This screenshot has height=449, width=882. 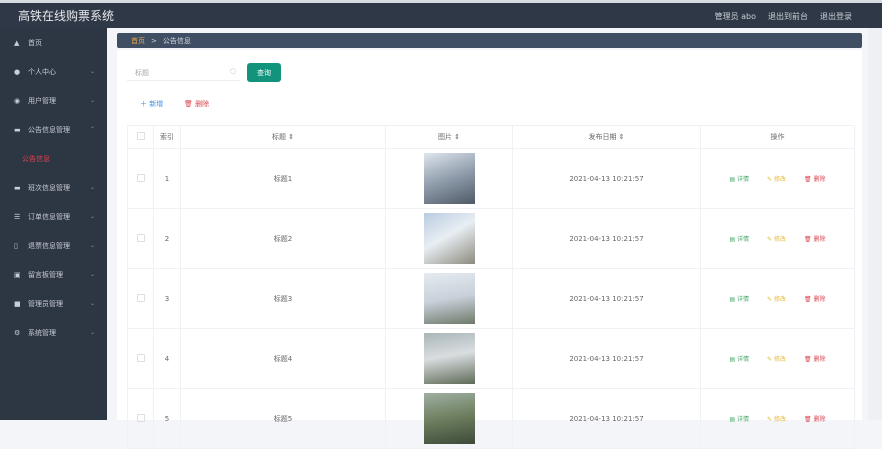 What do you see at coordinates (49, 245) in the screenshot?
I see `sidebar-item-label: 退票信息管理` at bounding box center [49, 245].